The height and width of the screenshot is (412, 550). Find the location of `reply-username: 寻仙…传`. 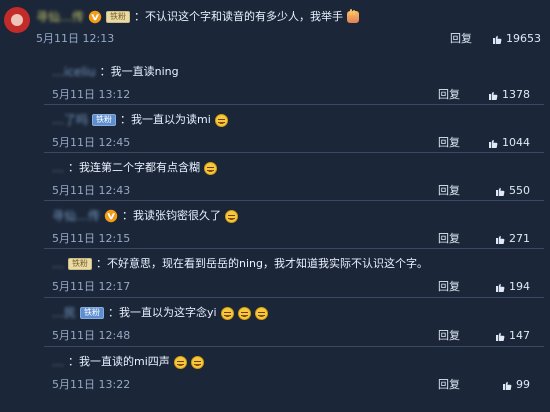

reply-username: 寻仙…传 is located at coordinates (76, 216).